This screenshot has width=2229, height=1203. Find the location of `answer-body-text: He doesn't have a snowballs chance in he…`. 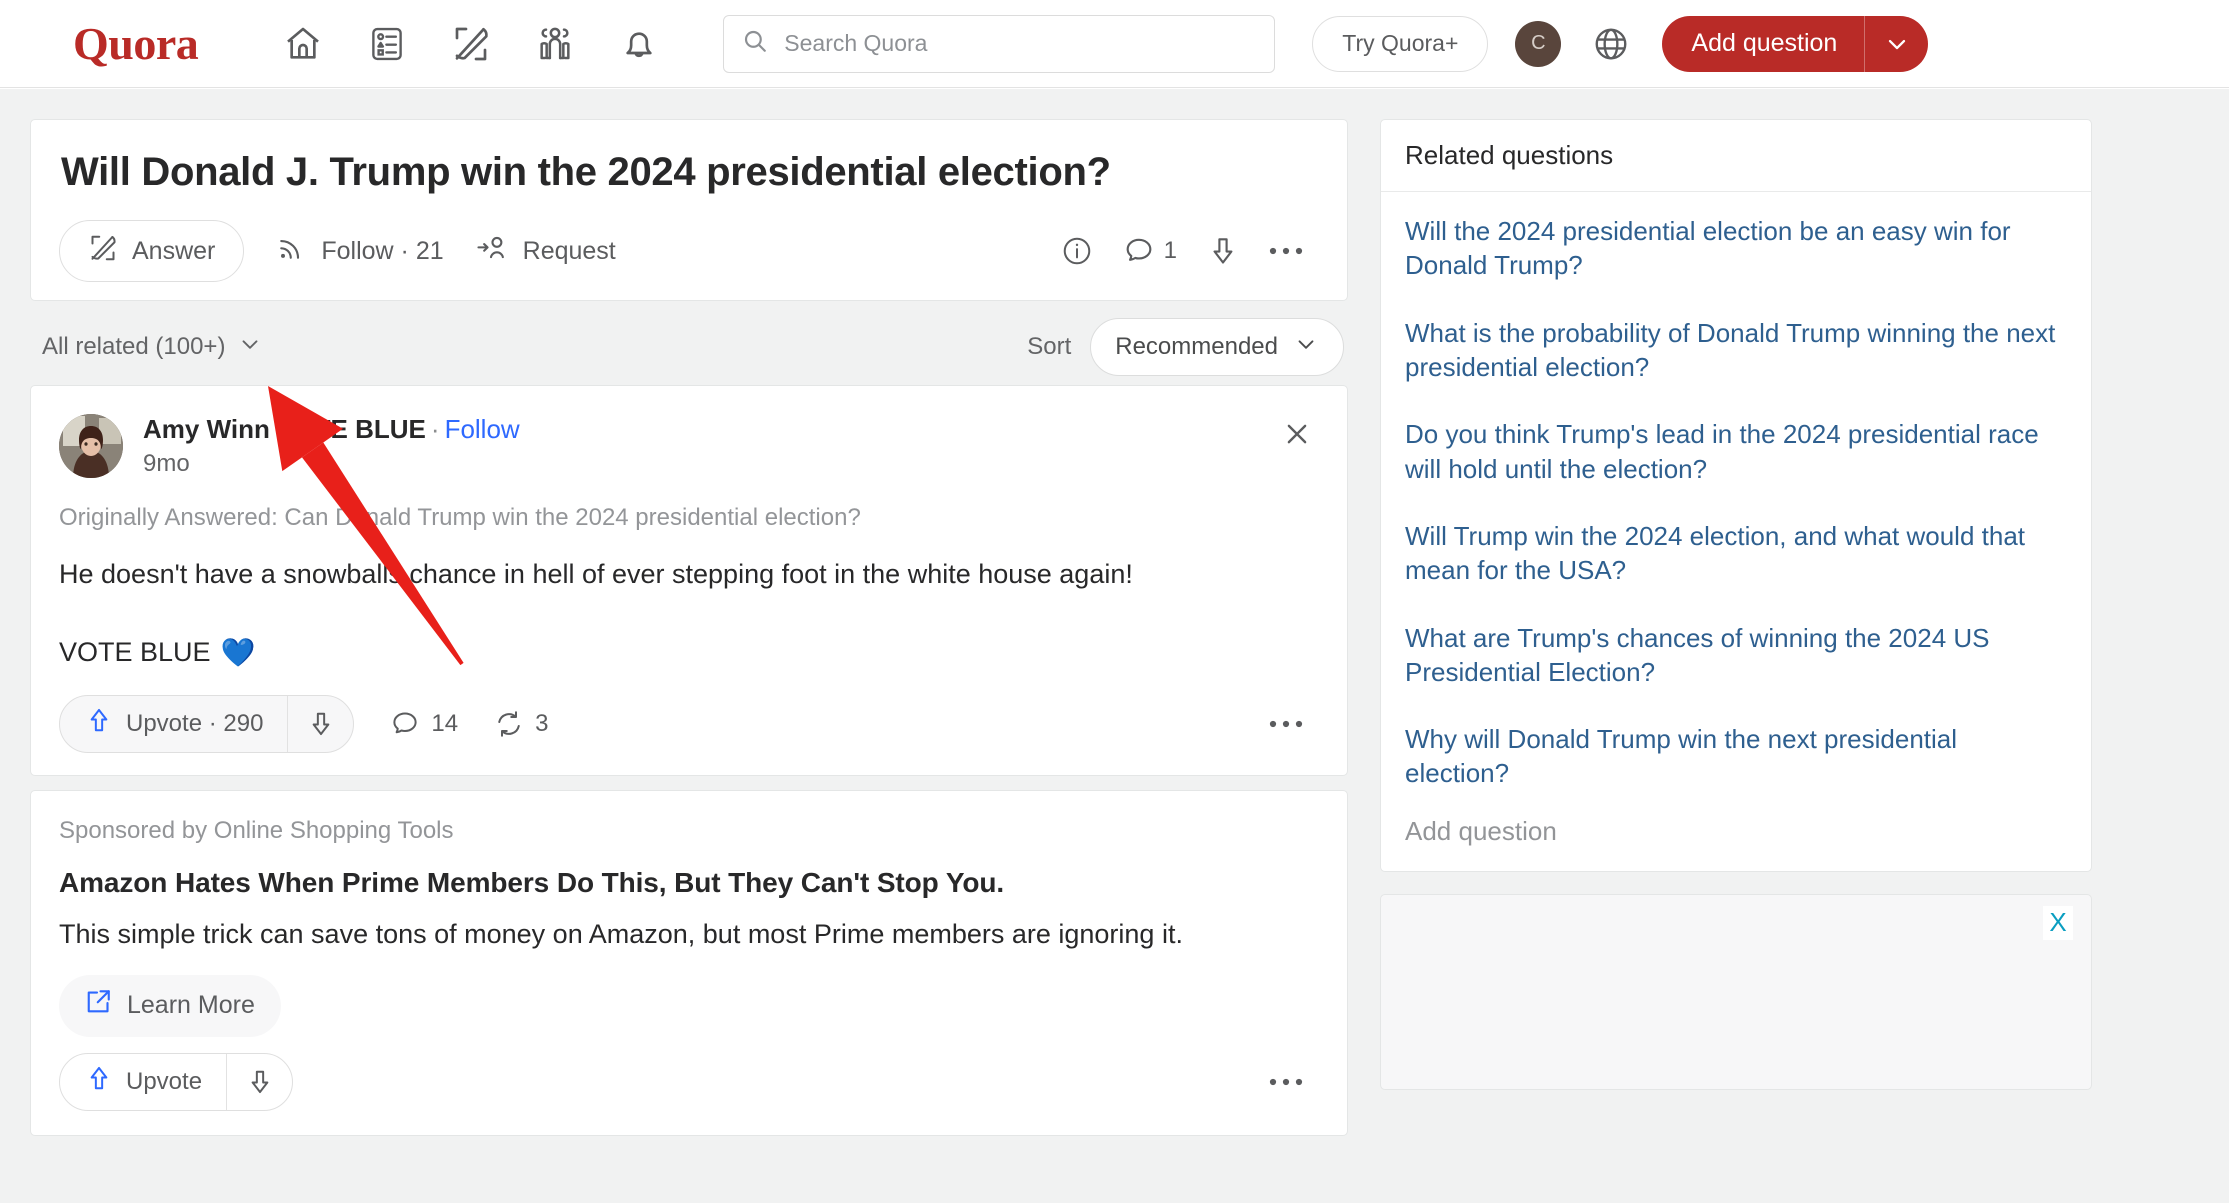

answer-body-text: He doesn't have a snowballs chance in he… is located at coordinates (596, 574).